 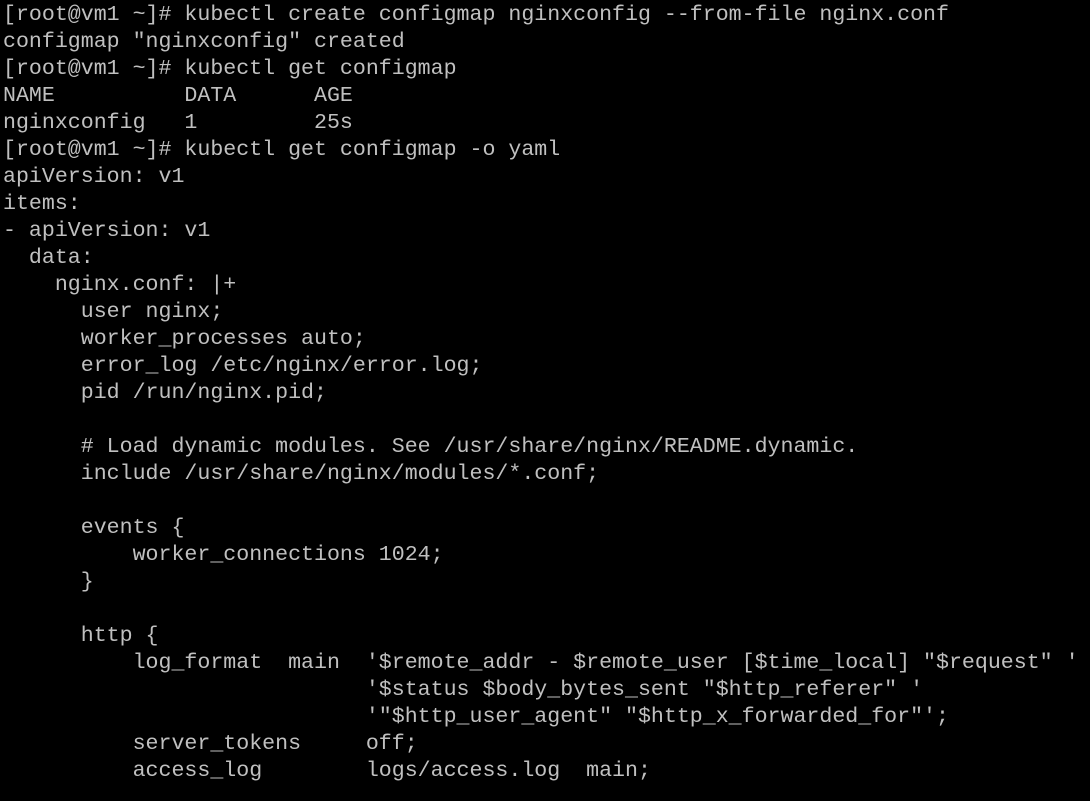 What do you see at coordinates (204, 42) in the screenshot?
I see `terminal-line: configmap "nginxconfig" created` at bounding box center [204, 42].